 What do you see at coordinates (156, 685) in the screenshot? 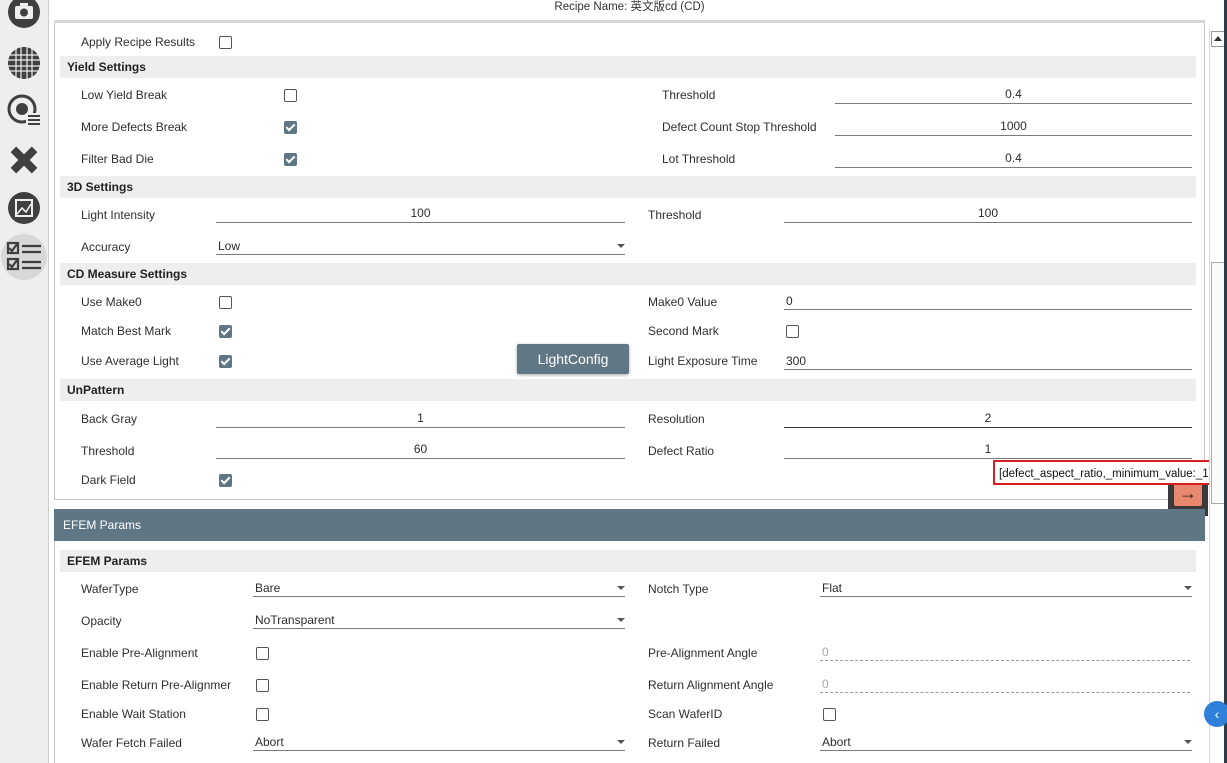
I see `enable-return-pre-alignment-label: Enable Return Pre-Alignmer` at bounding box center [156, 685].